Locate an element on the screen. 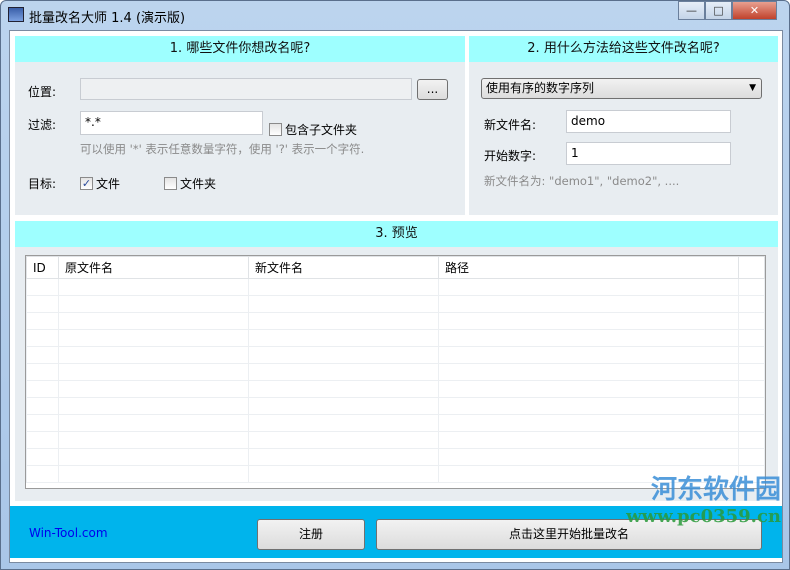 The height and width of the screenshot is (570, 790). app-icon is located at coordinates (16, 14).